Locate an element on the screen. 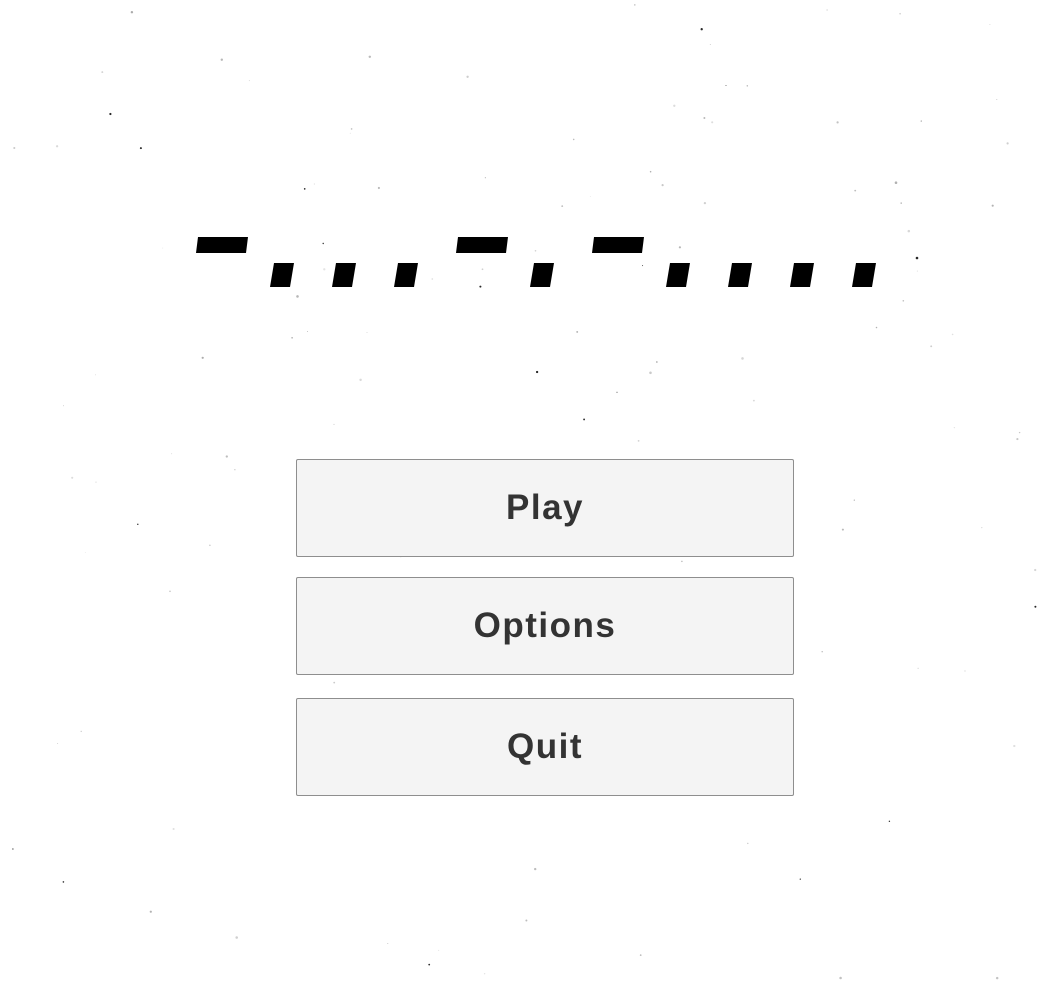  options-button: Options is located at coordinates (545, 626).